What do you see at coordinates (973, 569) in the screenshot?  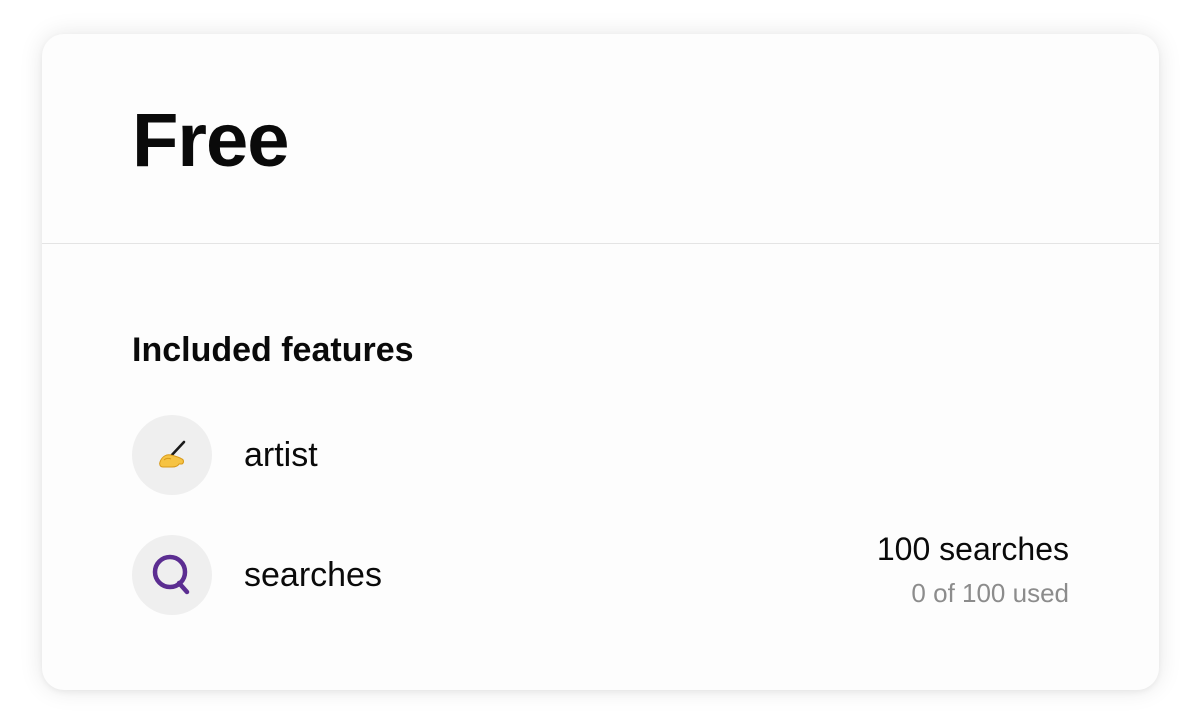 I see `searches-usage: 100 searches 0 of 100 used` at bounding box center [973, 569].